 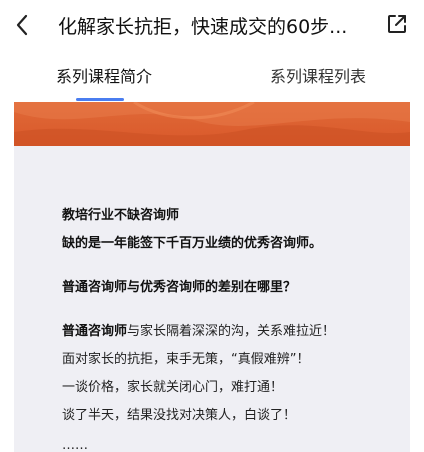 I want to click on tab-series-intro: 系列课程简介, so click(x=104, y=77).